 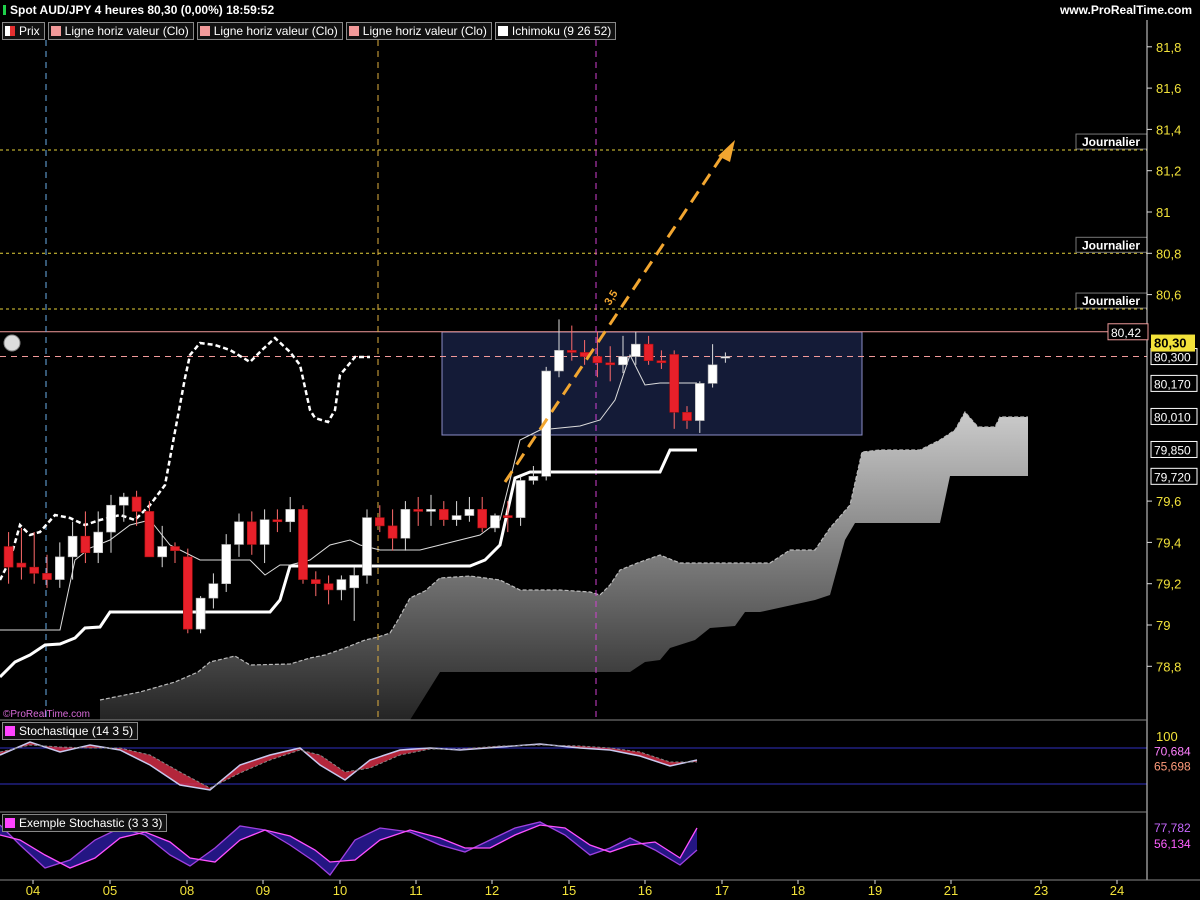 I want to click on price-label: 79,720, so click(x=1172, y=477).